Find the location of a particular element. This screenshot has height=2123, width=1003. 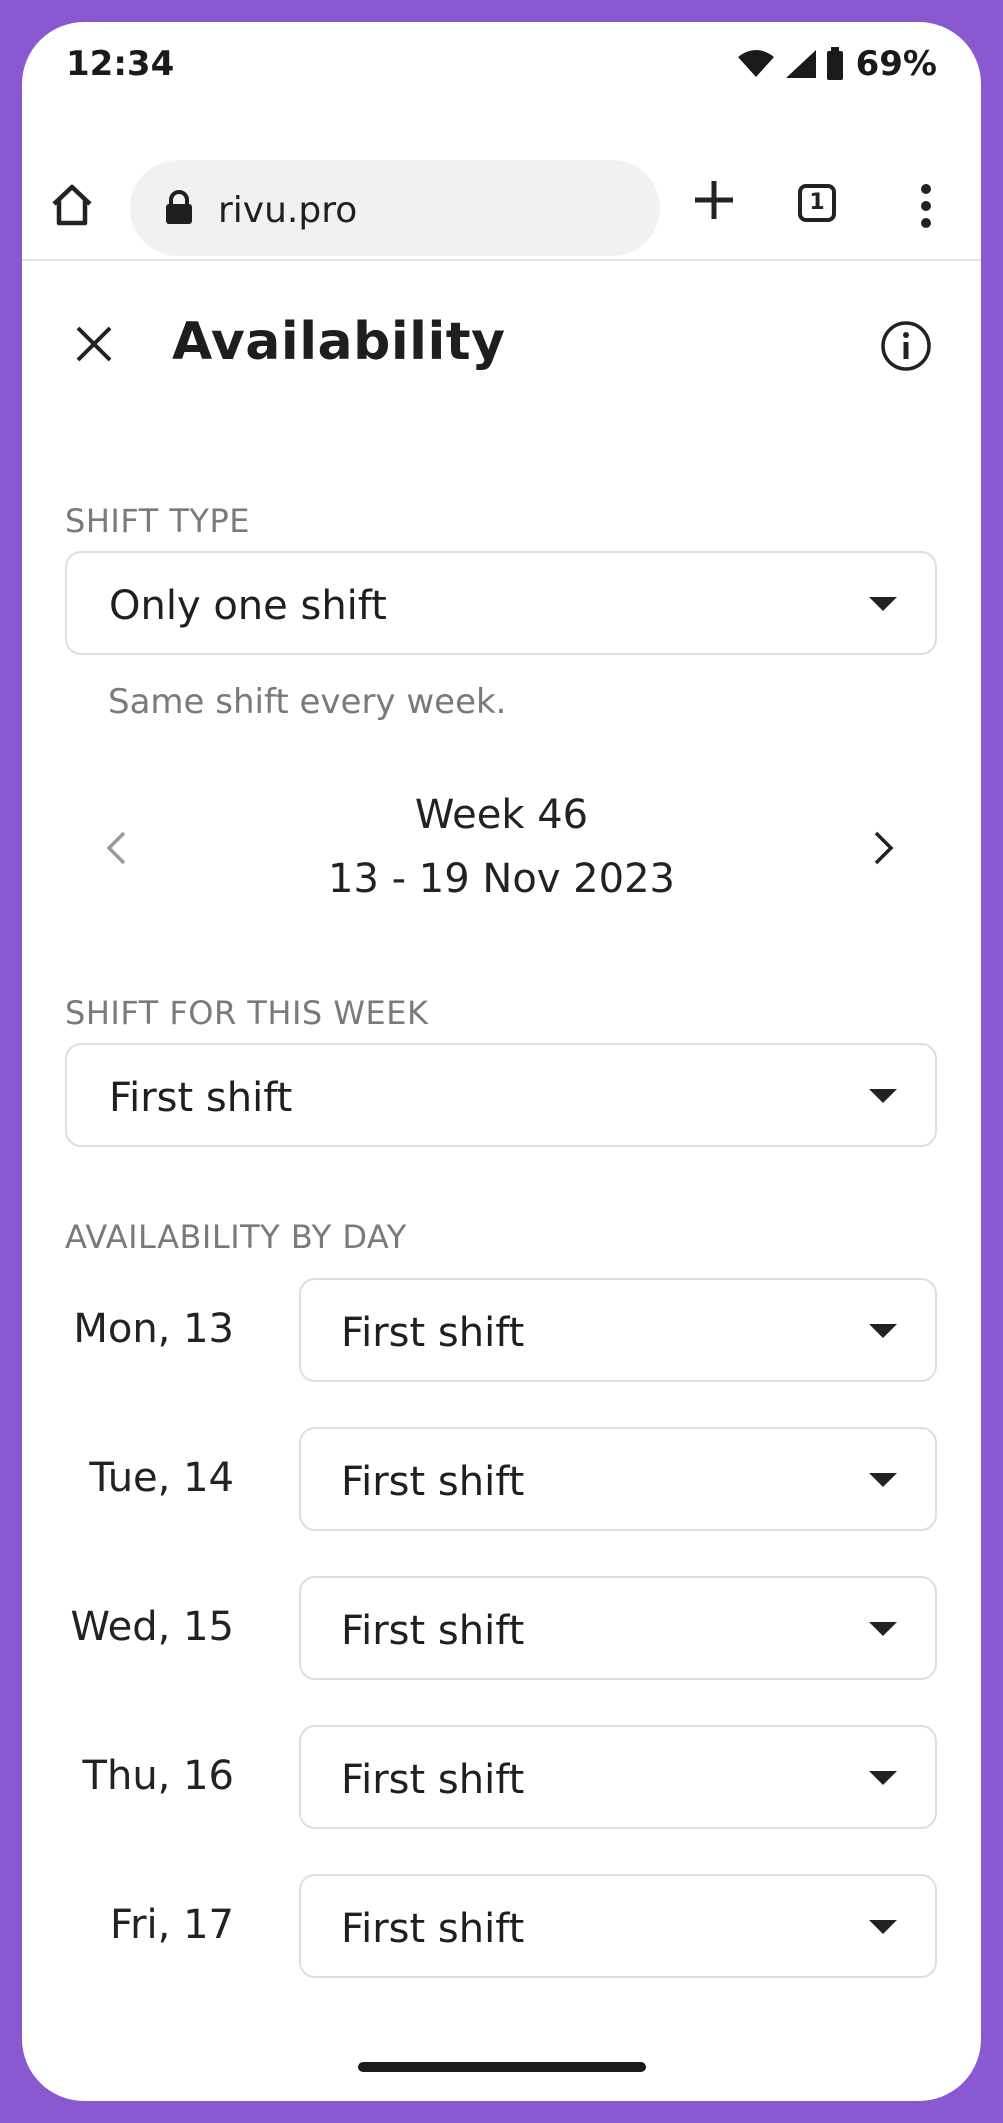

battery-icon is located at coordinates (834, 63).